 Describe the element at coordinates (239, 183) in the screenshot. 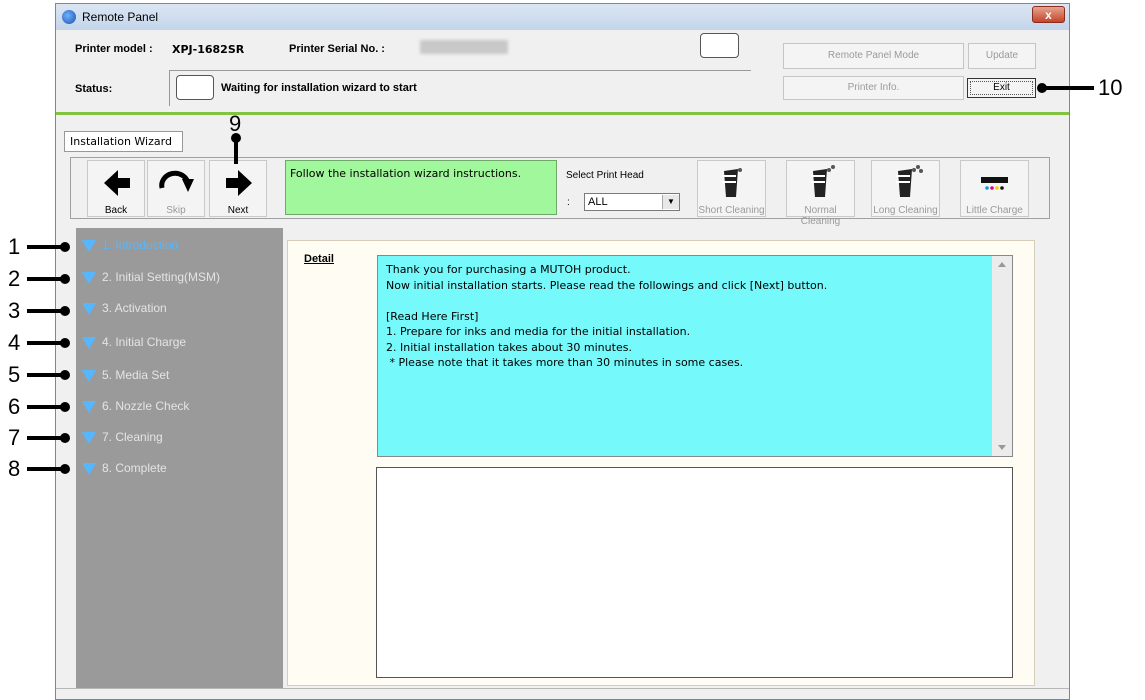

I see `arrow-right-icon` at that location.